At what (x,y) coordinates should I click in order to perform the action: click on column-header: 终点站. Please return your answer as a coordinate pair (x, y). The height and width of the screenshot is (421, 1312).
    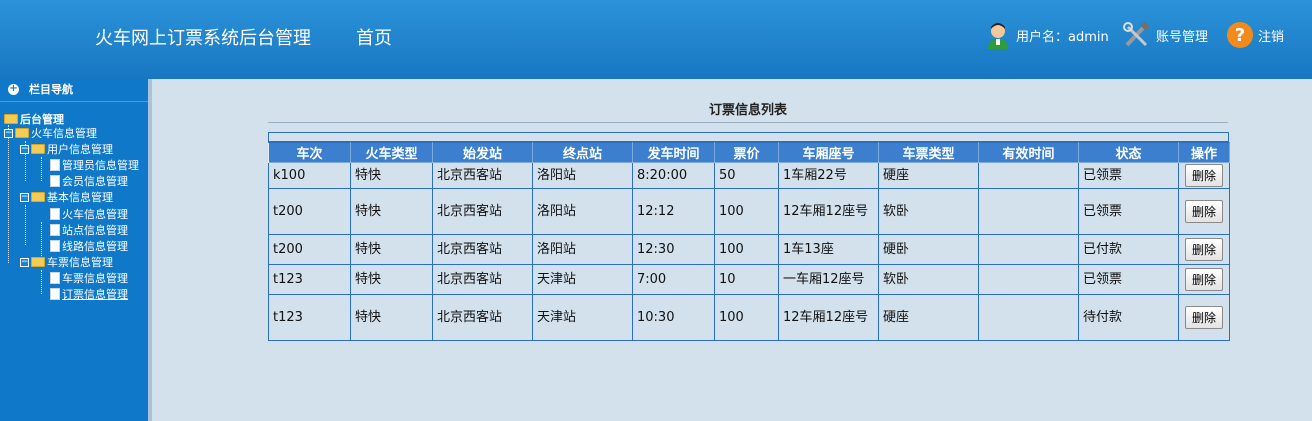
    Looking at the image, I should click on (582, 152).